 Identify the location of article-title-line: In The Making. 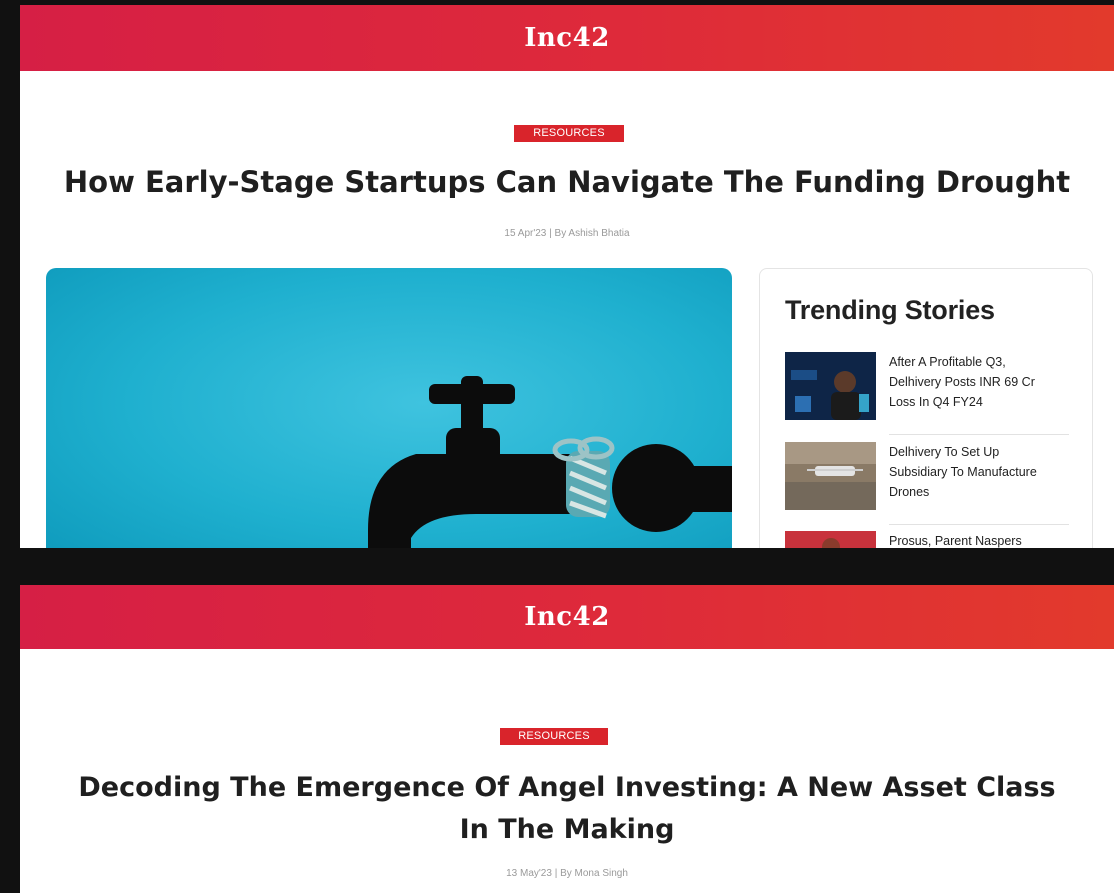
(567, 829).